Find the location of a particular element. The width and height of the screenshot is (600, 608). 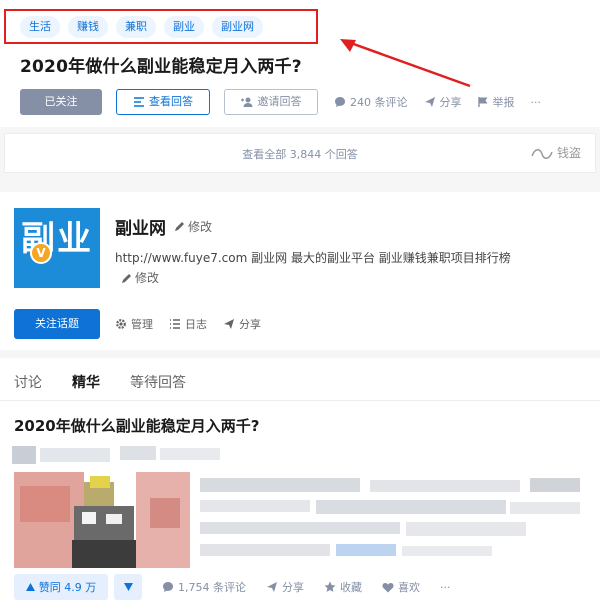

share-button: 分享 is located at coordinates (443, 102).